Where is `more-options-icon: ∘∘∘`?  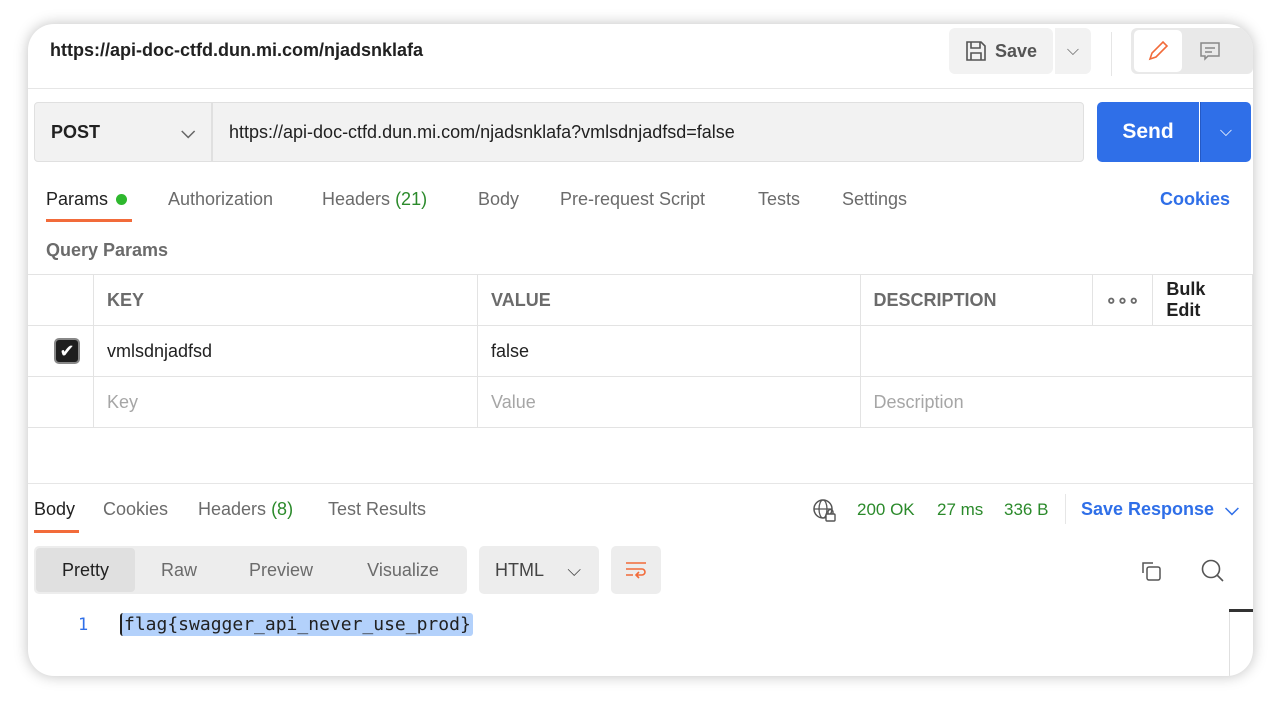
more-options-icon: ∘∘∘ is located at coordinates (1122, 300).